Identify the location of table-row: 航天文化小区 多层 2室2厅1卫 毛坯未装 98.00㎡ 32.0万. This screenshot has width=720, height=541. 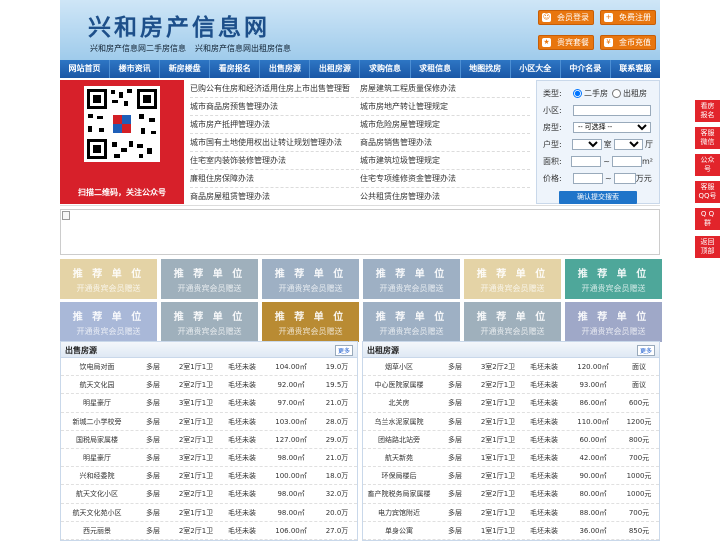
(209, 494).